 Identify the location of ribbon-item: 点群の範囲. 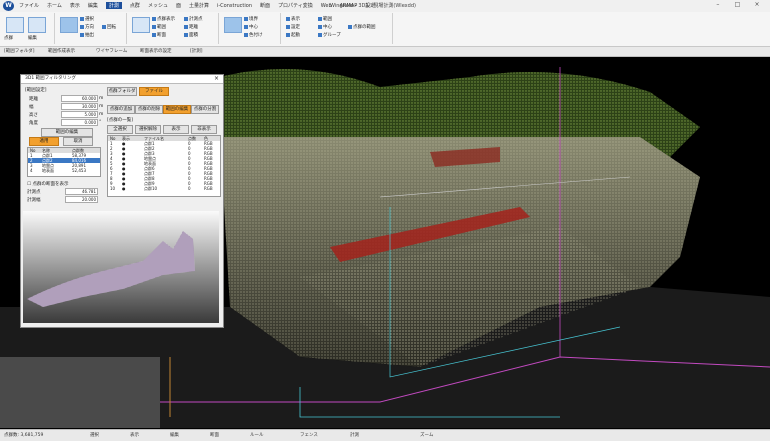
(362, 27).